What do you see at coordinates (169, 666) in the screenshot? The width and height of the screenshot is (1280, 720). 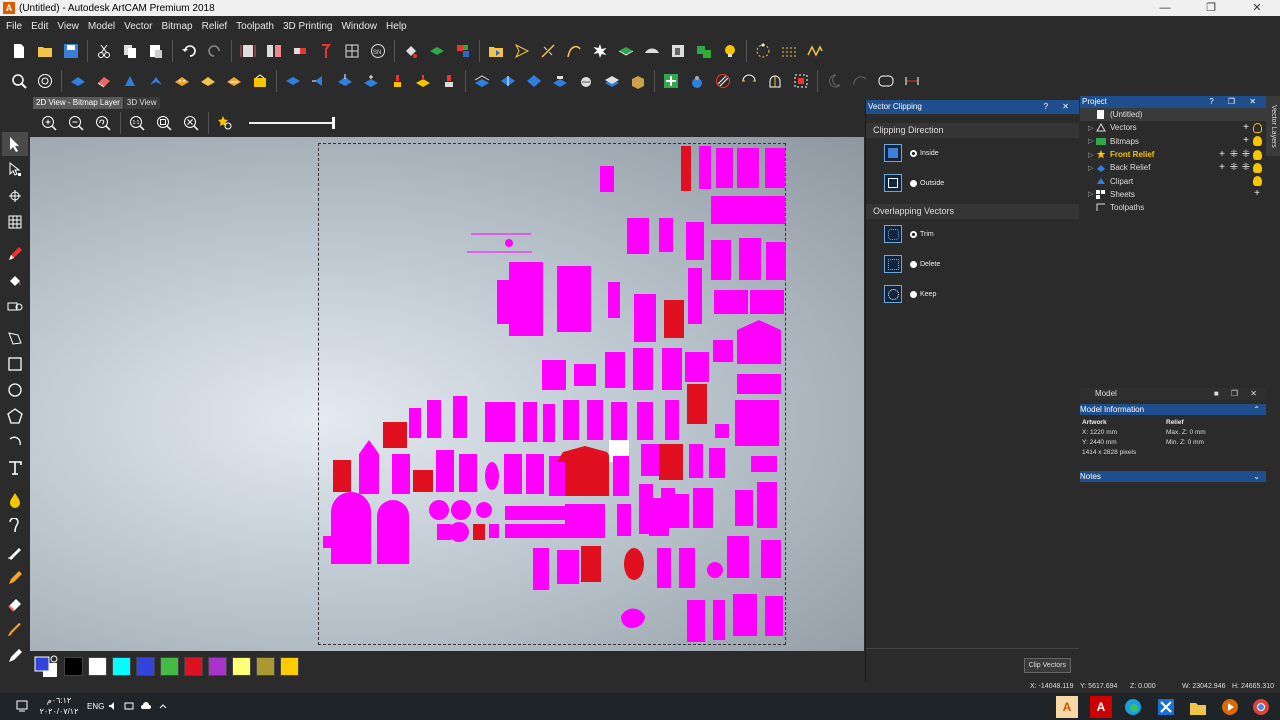 I see `color-swatch-green` at bounding box center [169, 666].